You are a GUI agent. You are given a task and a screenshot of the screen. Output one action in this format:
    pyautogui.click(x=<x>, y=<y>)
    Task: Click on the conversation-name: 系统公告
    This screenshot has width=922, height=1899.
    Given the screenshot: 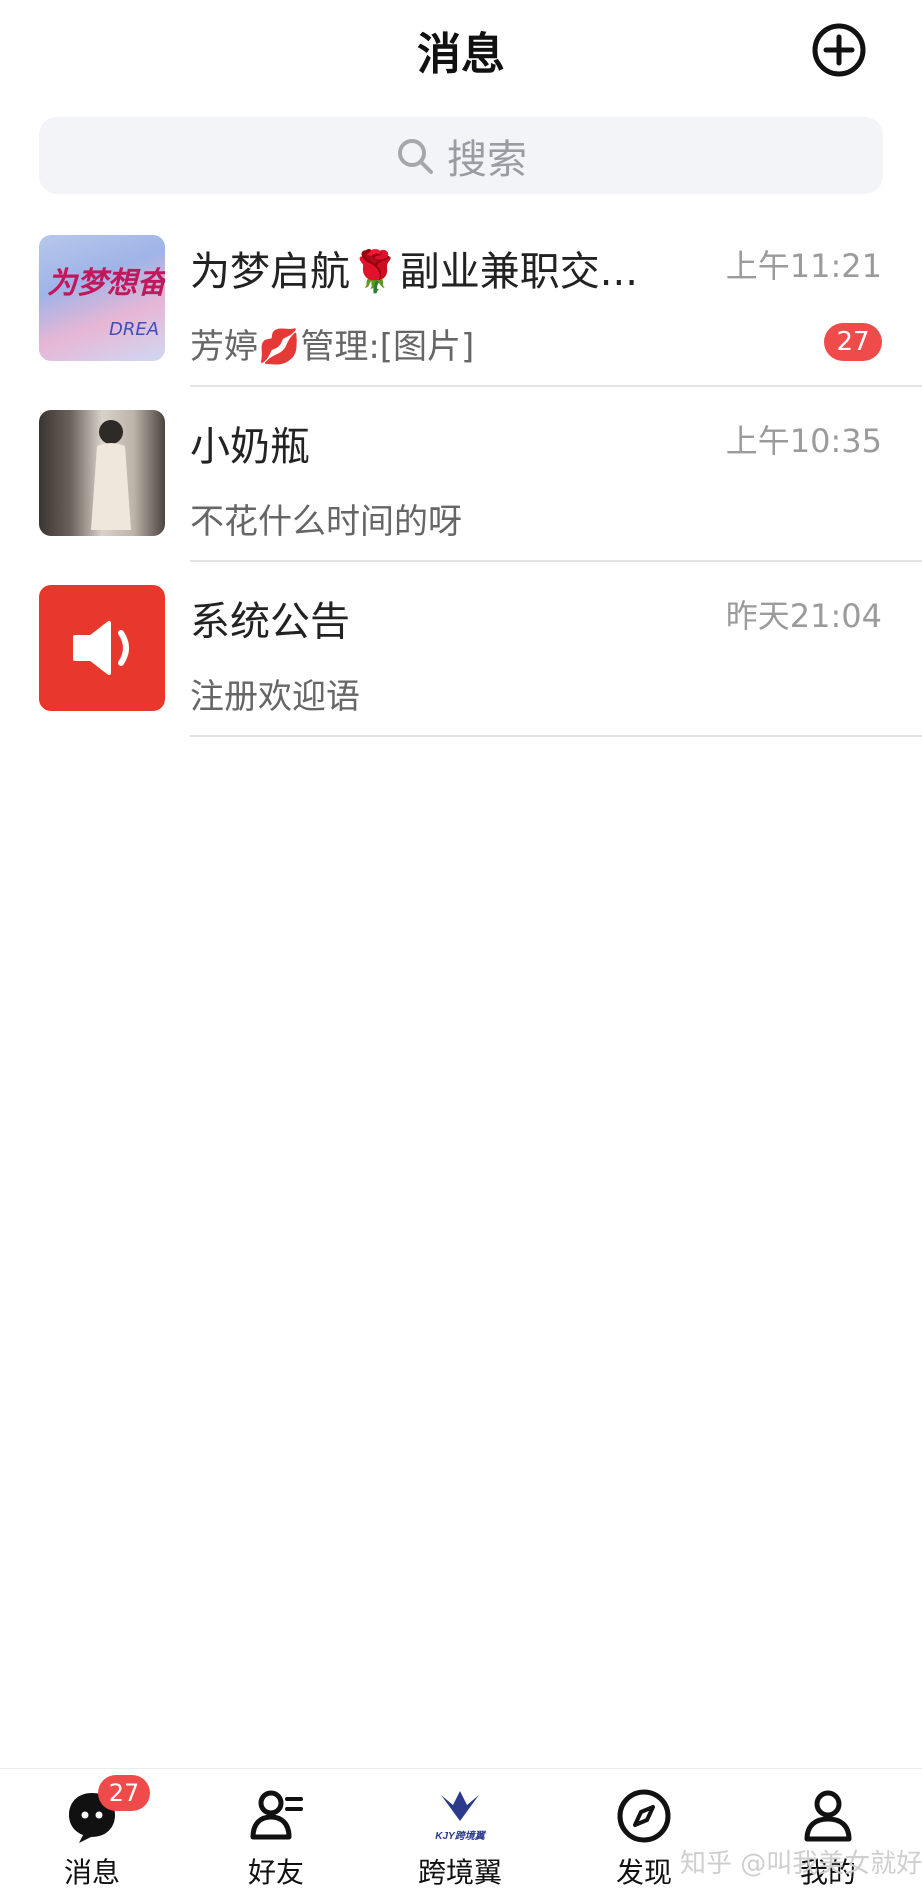 What is the action you would take?
    pyautogui.click(x=270, y=622)
    